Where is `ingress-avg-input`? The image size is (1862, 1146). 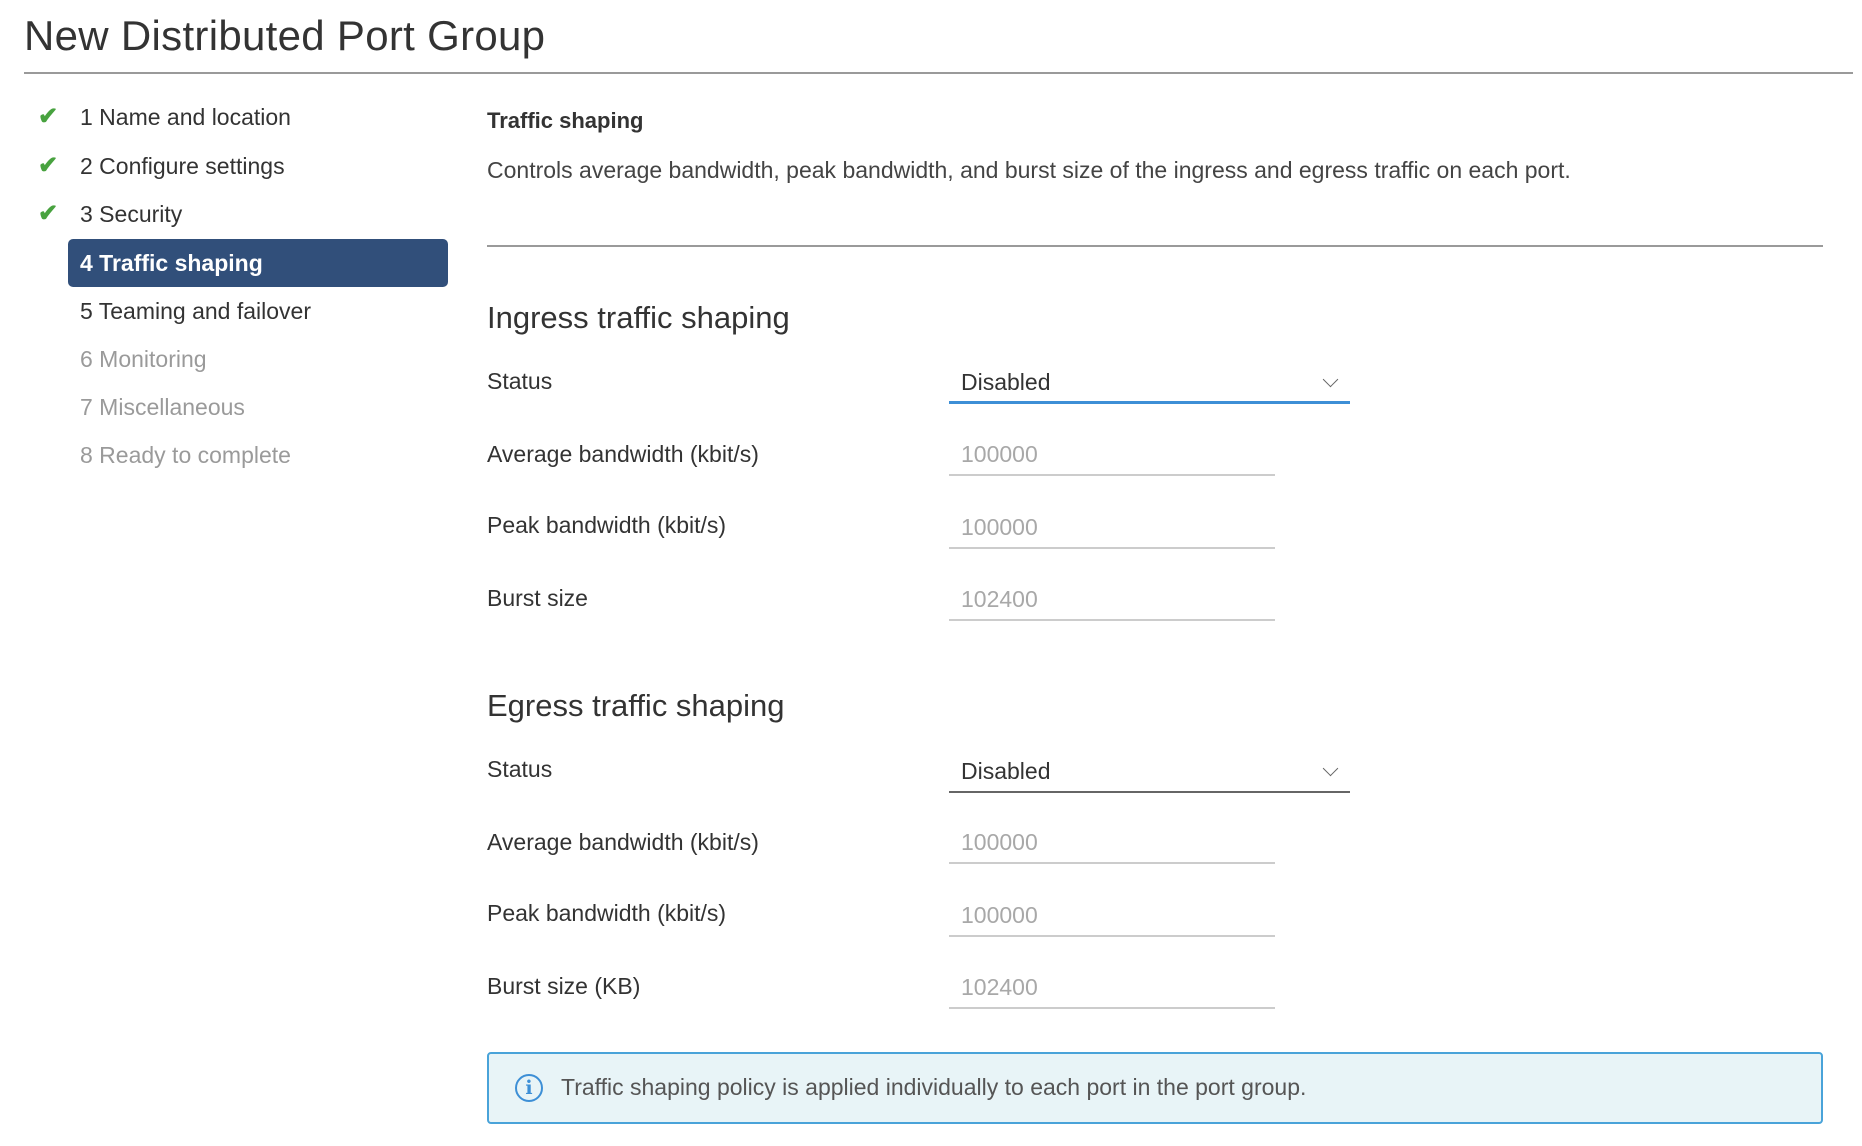 ingress-avg-input is located at coordinates (1112, 455).